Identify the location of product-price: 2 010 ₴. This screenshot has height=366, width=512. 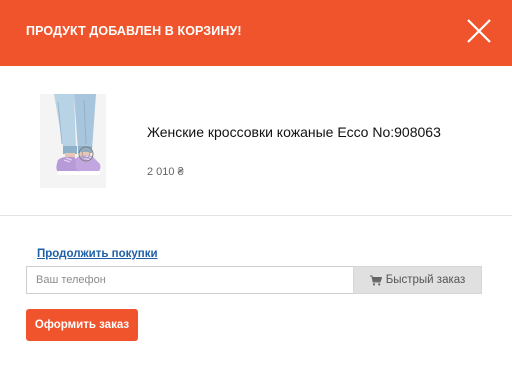
(165, 172).